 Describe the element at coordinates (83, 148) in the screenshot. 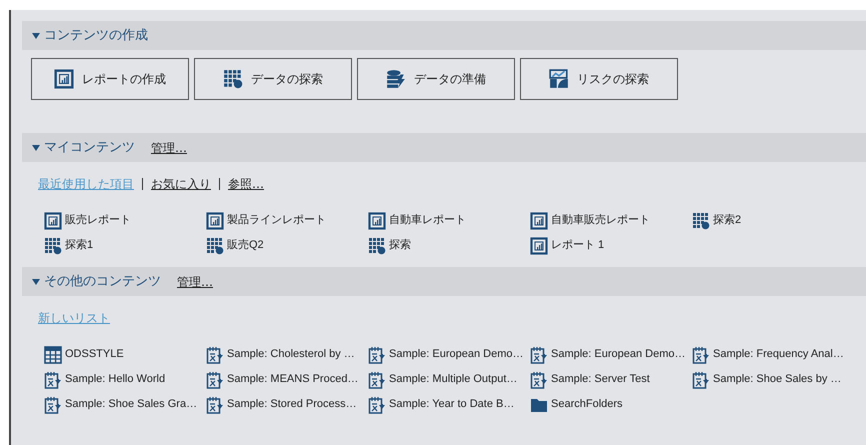

I see `section-toggle: マイコンテンツ` at that location.